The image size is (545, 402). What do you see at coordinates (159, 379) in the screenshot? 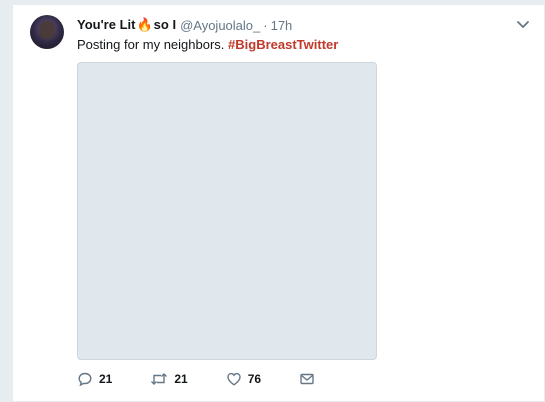
I see `retweet-icon` at bounding box center [159, 379].